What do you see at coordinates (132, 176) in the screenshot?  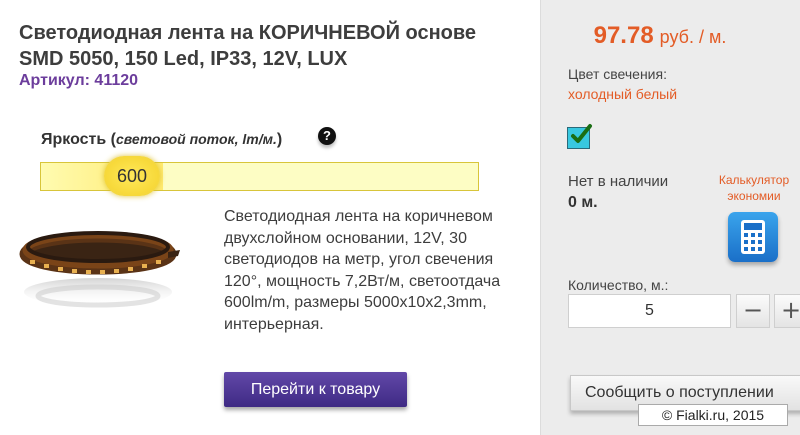 I see `brightness-slider-handle: 600` at bounding box center [132, 176].